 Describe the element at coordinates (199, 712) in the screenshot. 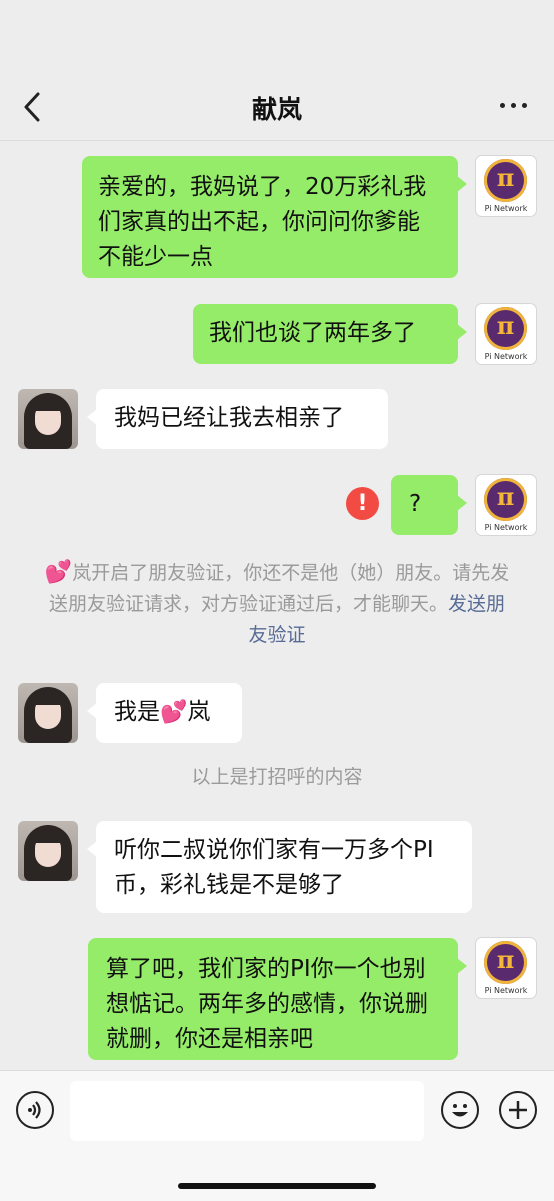

I see `message-text: 岚` at that location.